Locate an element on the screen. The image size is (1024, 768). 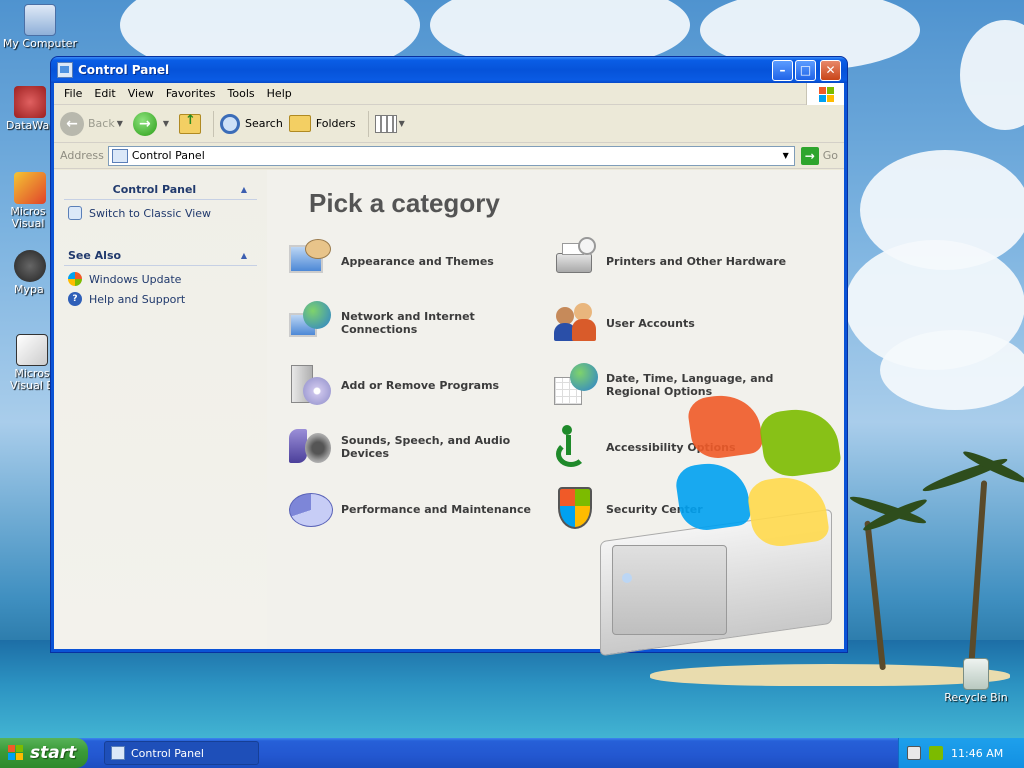
category-security-center: Security Center is located at coordinates (682, 509).